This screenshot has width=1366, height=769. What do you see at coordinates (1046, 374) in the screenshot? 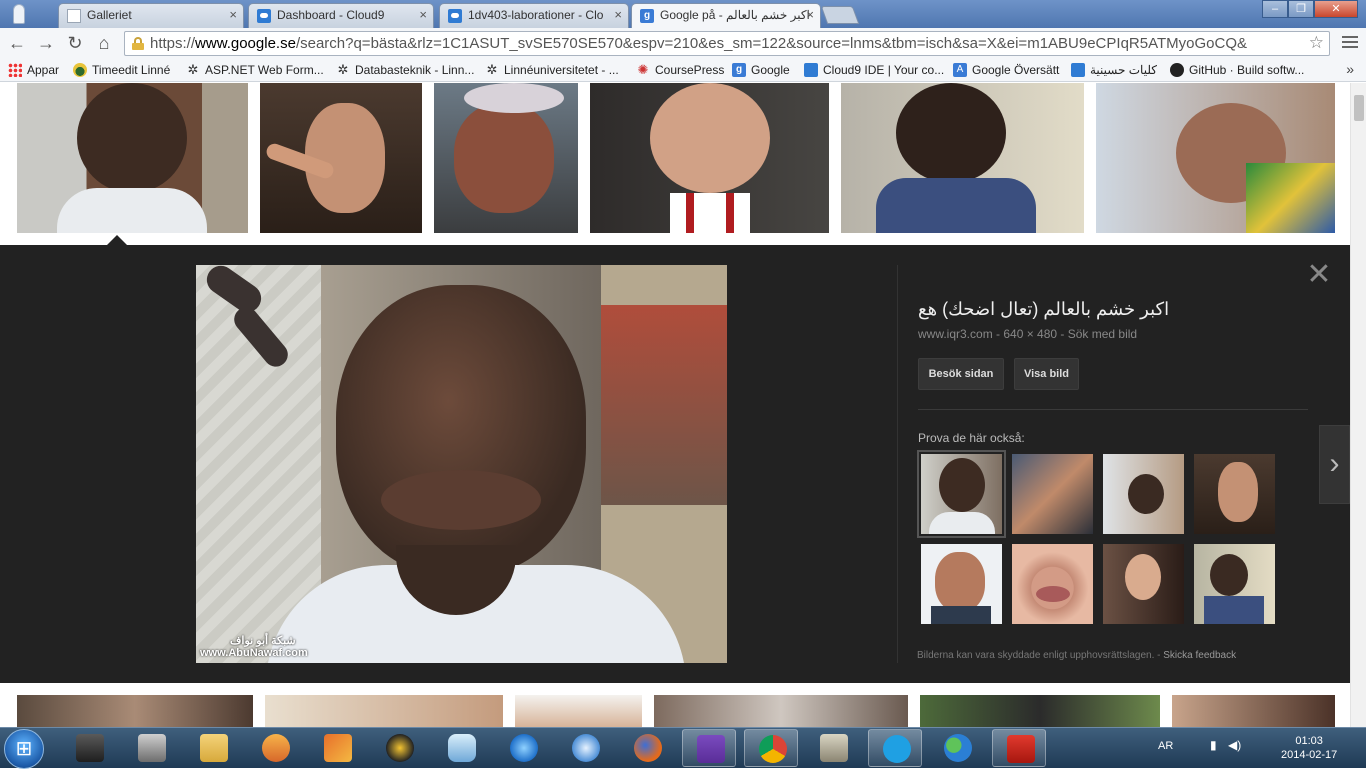
I see `view-image-button: Visa bild` at bounding box center [1046, 374].